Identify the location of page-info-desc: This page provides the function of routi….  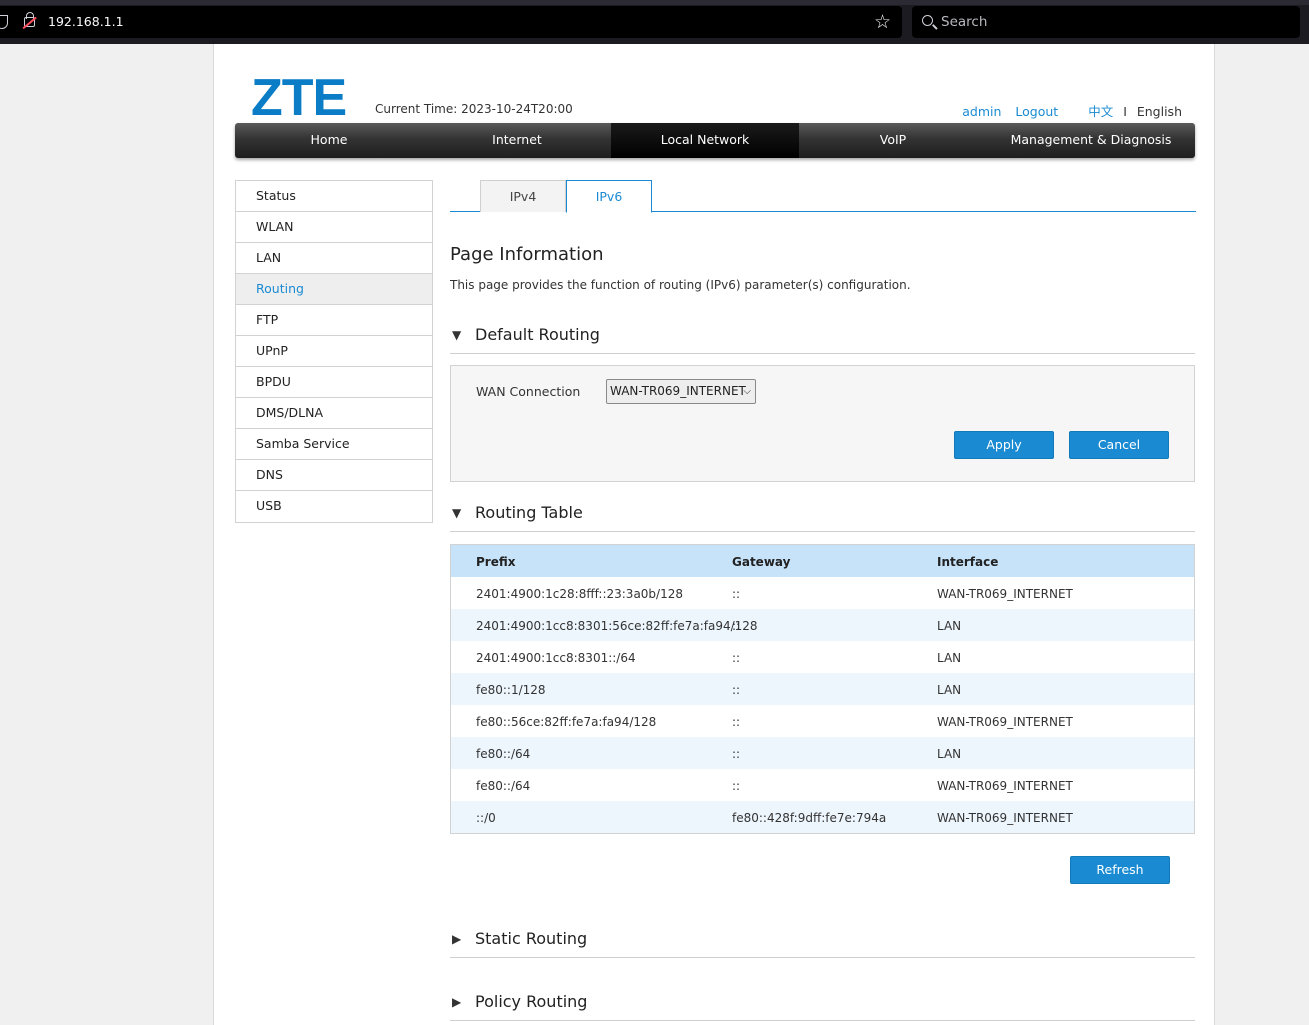
(680, 285).